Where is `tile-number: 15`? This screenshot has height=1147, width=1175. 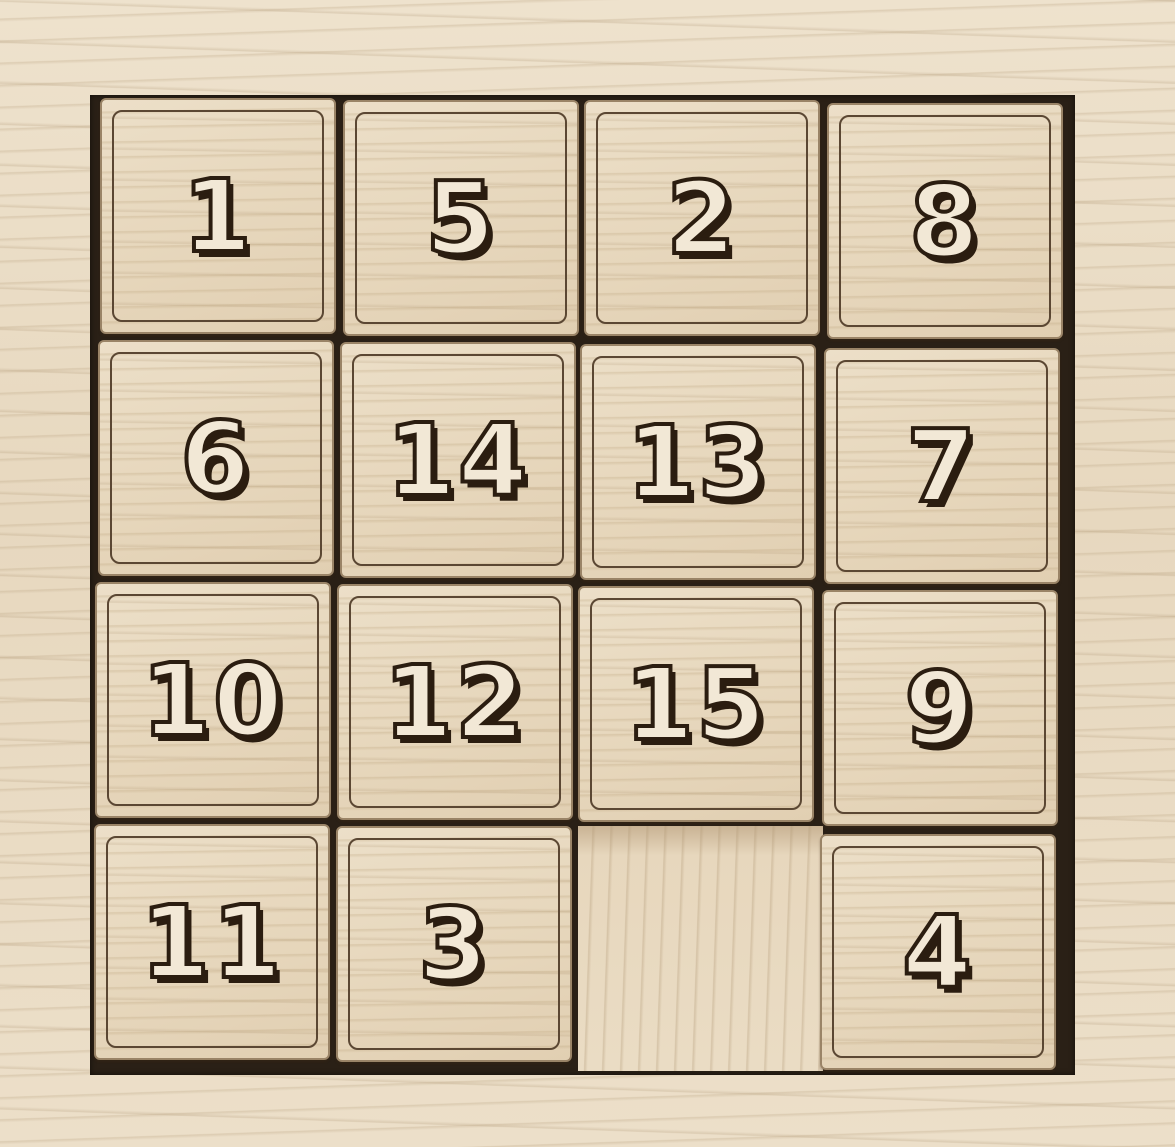
tile-number: 15 is located at coordinates (695, 704).